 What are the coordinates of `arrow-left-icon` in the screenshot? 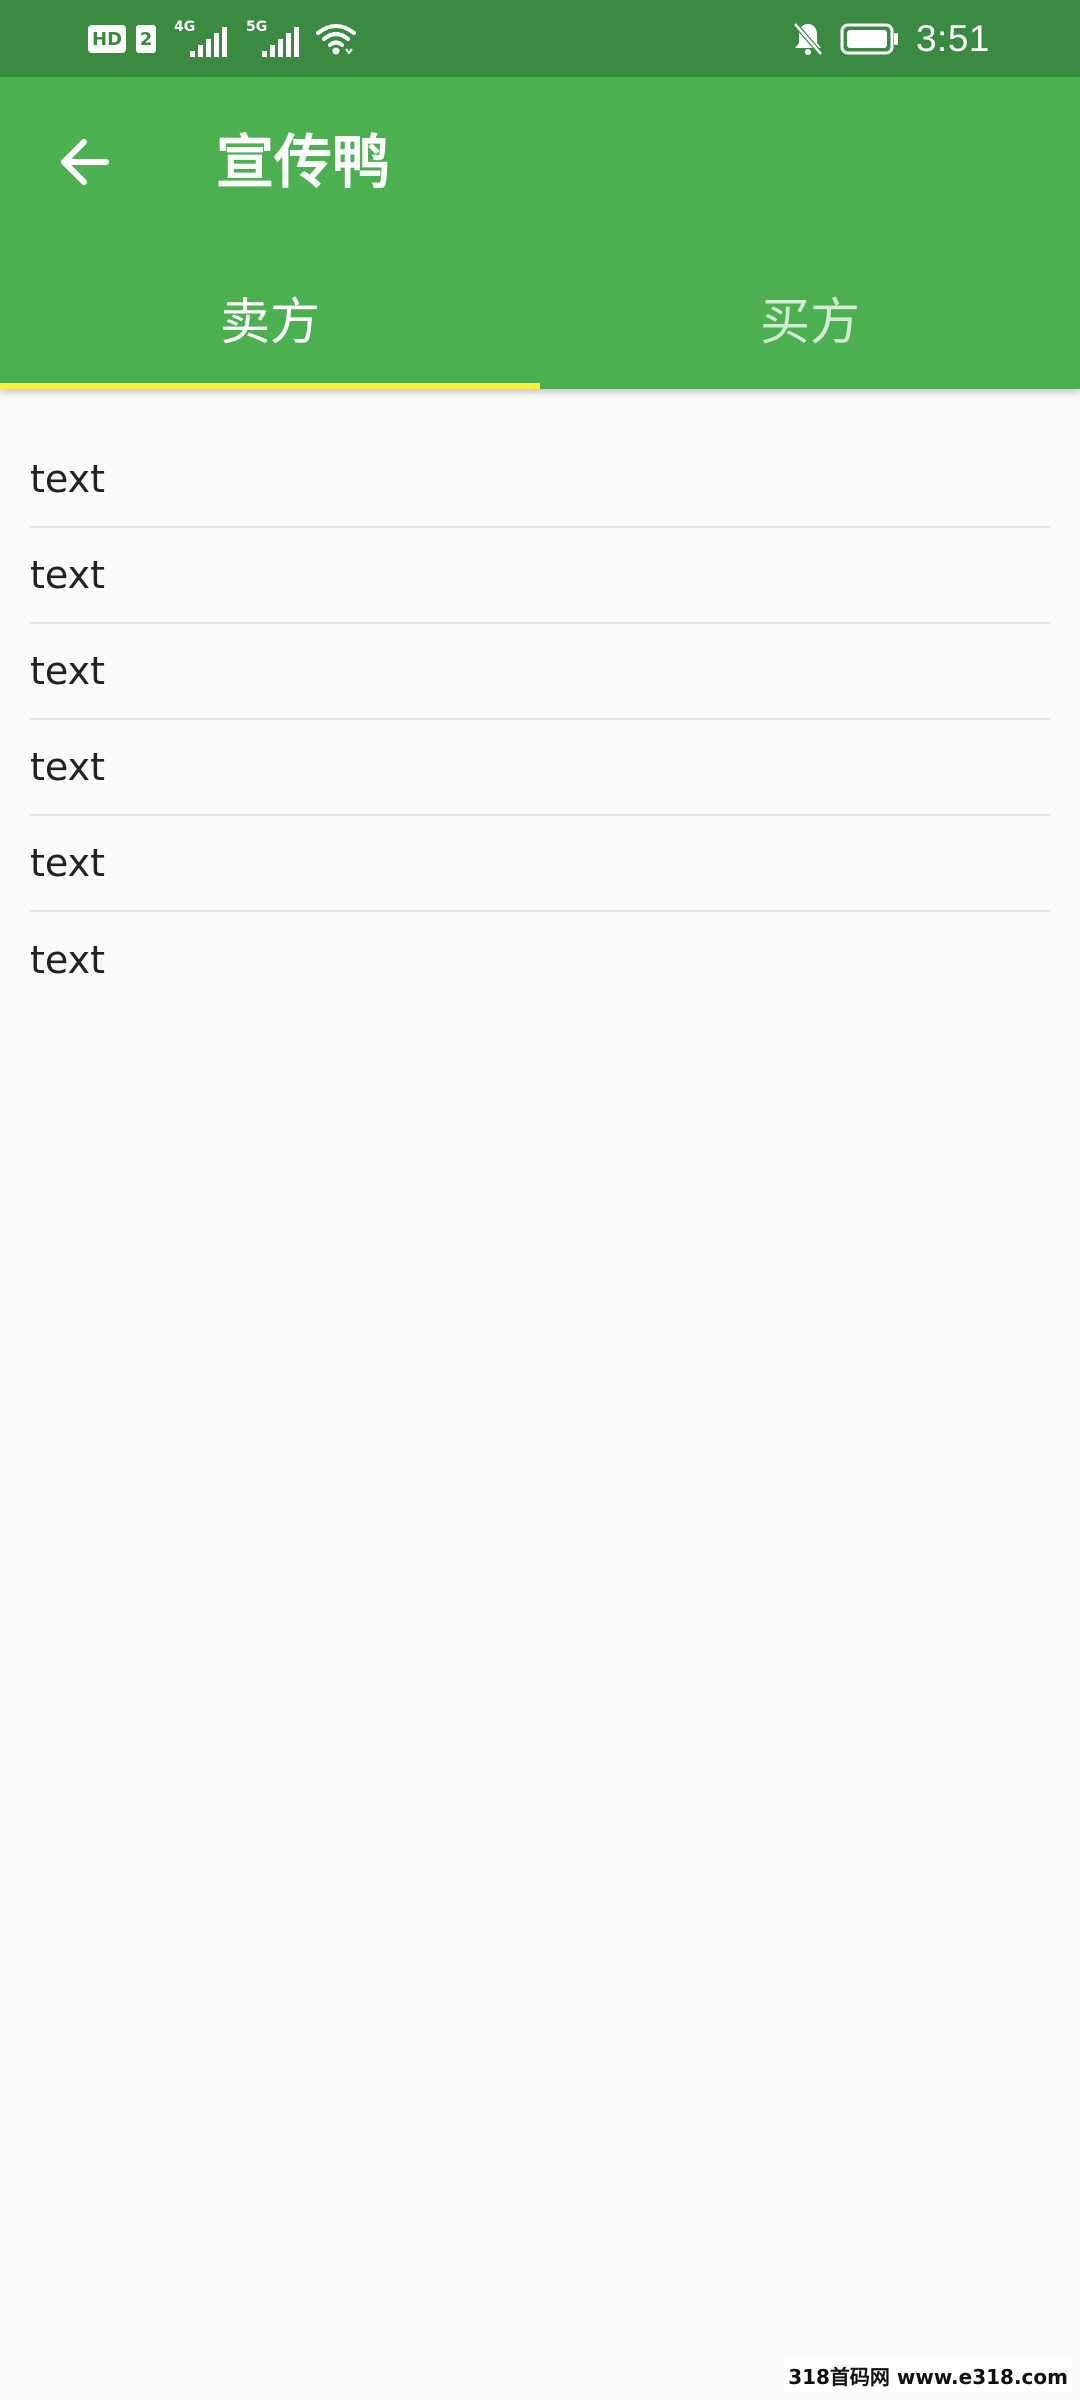 It's located at (85, 162).